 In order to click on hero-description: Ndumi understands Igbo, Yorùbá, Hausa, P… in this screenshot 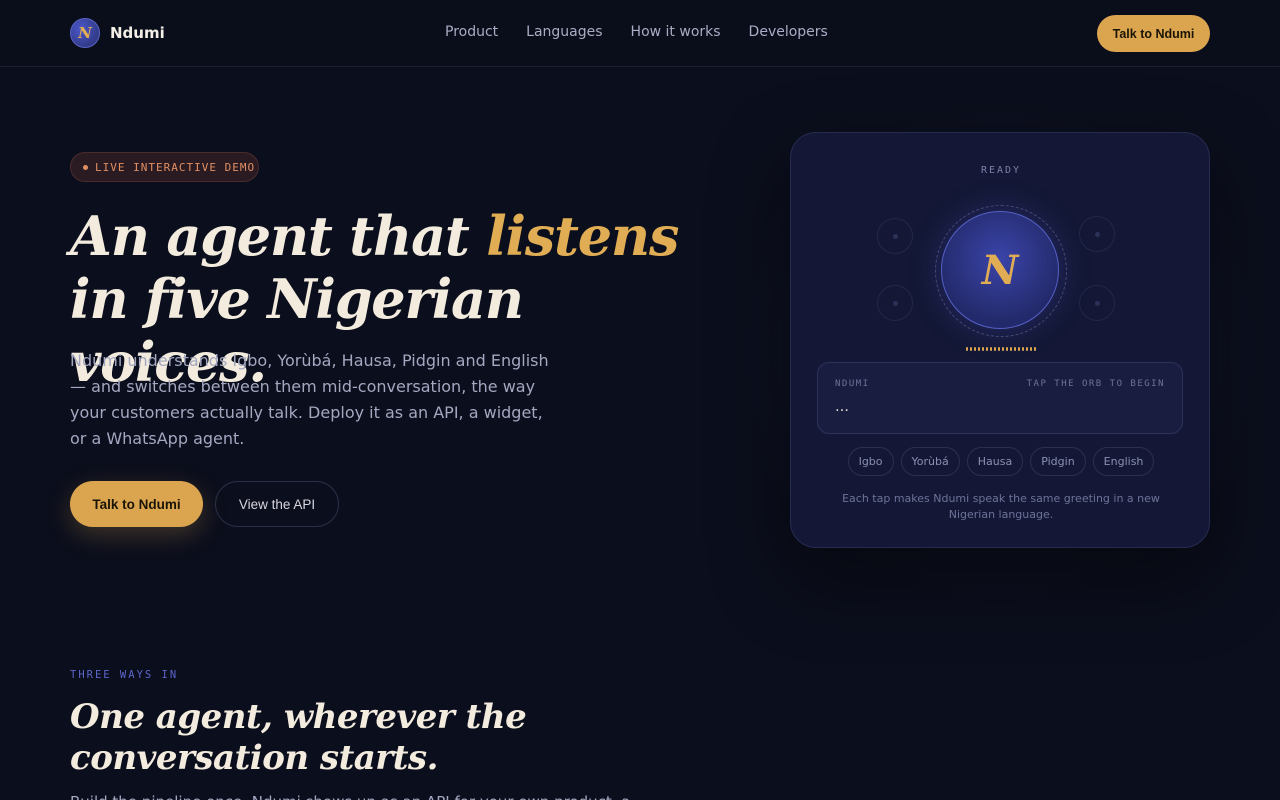, I will do `click(309, 399)`.